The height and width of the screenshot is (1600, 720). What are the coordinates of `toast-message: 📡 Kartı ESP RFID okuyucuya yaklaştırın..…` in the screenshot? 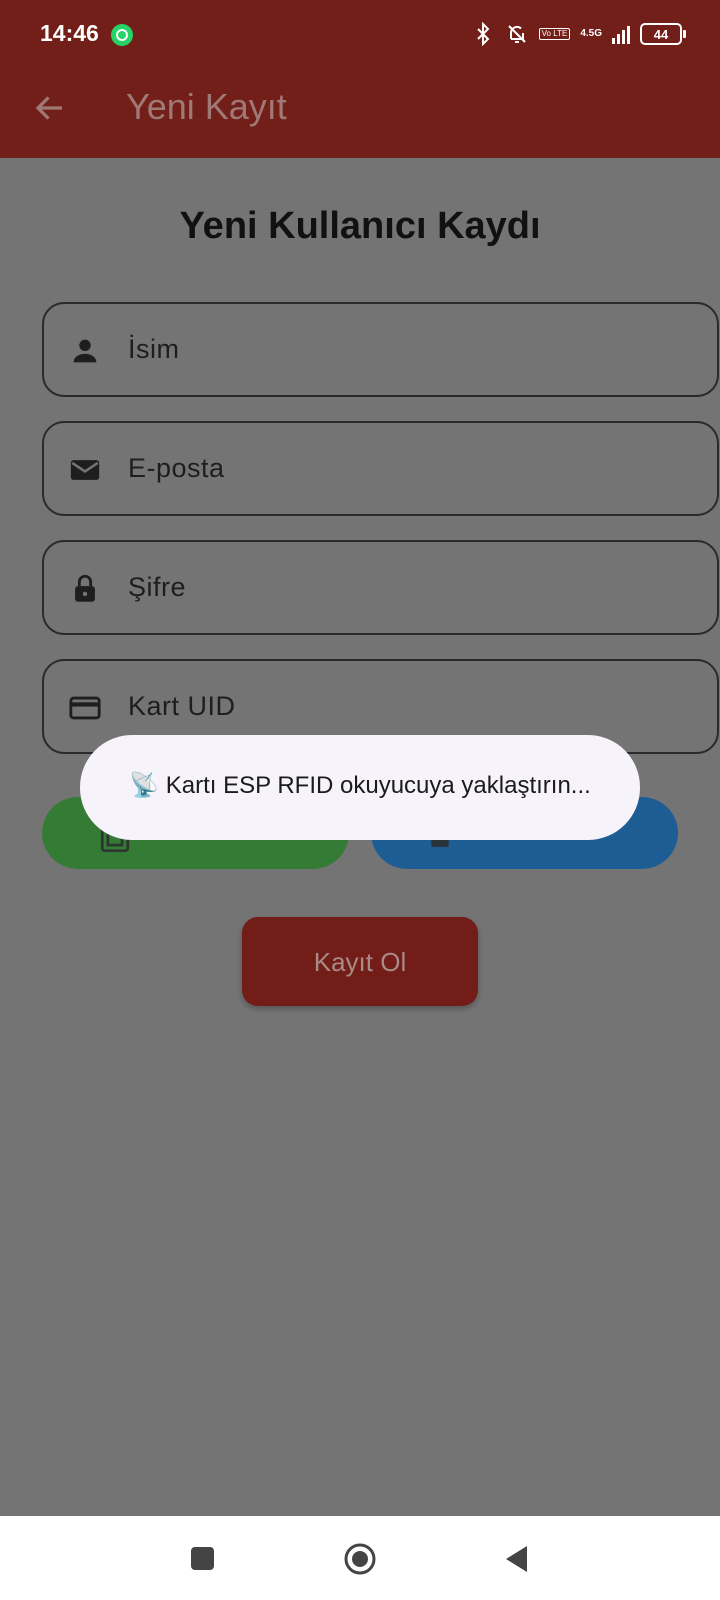 It's located at (360, 787).